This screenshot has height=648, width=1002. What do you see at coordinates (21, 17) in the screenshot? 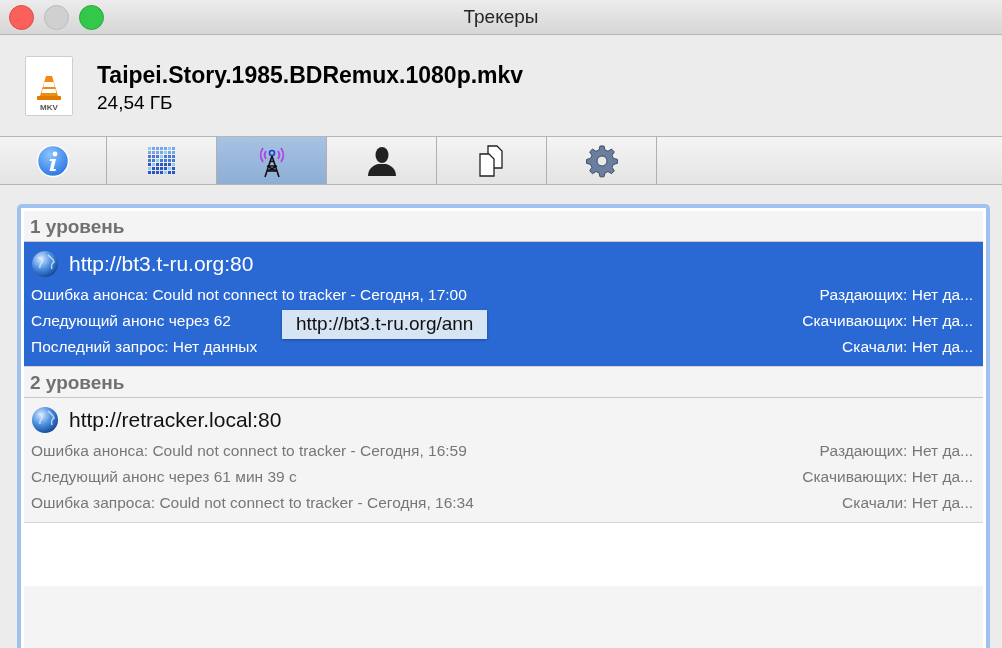
I see `close-button` at bounding box center [21, 17].